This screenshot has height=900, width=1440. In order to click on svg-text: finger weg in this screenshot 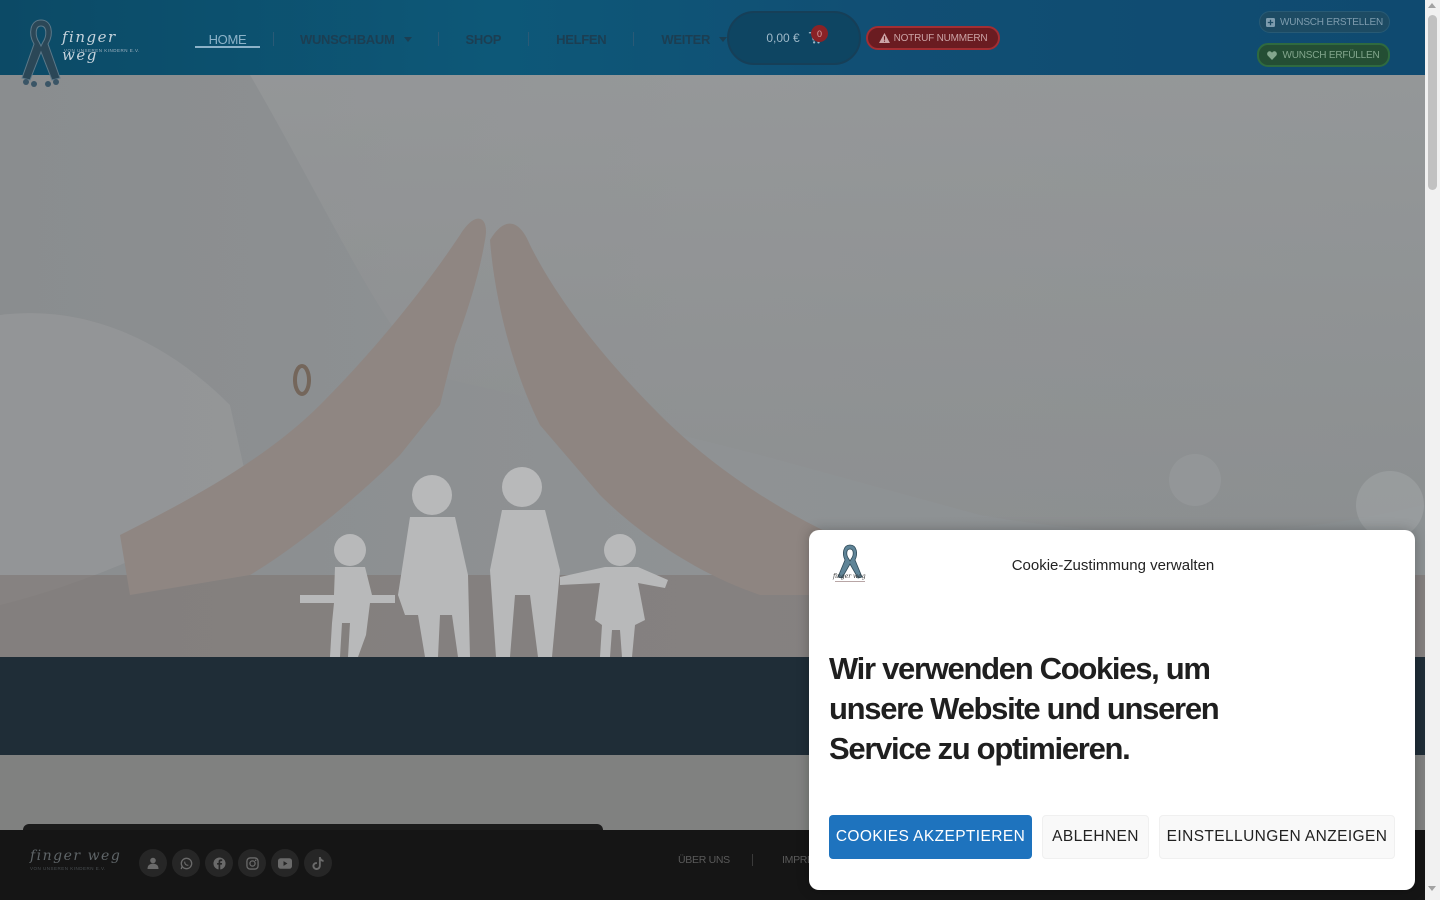, I will do `click(849, 576)`.